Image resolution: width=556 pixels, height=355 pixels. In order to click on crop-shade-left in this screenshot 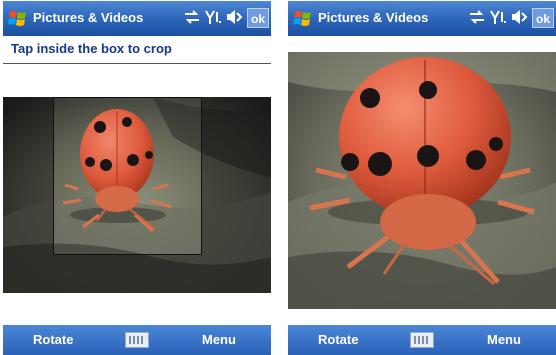, I will do `click(28, 195)`.